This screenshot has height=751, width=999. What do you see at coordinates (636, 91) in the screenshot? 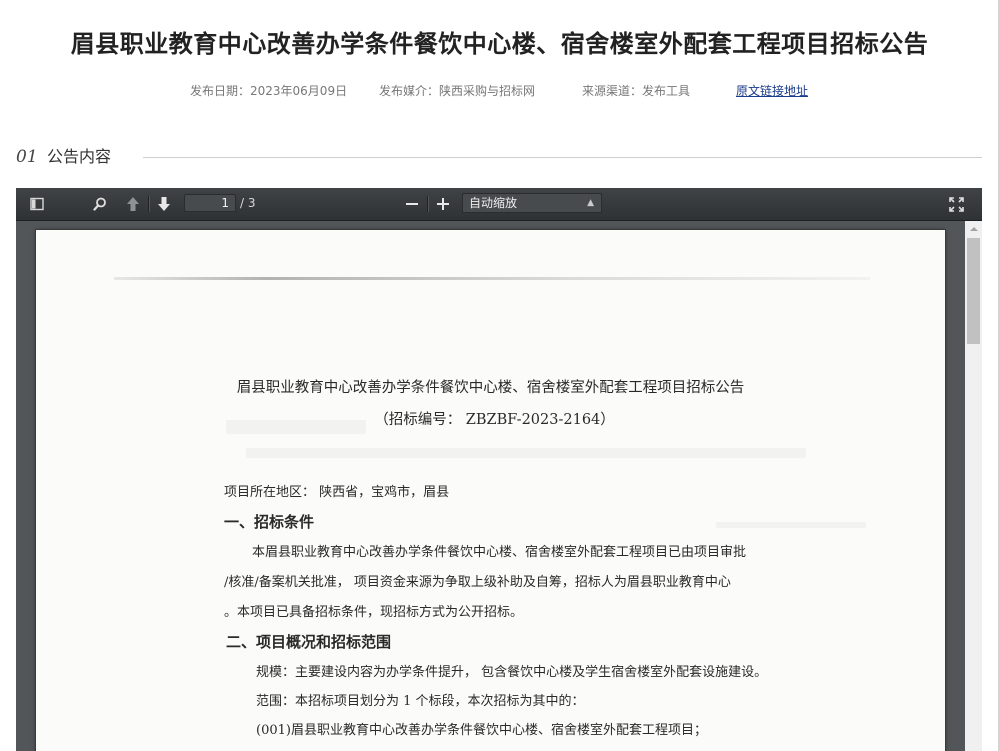
I see `source-channel: 来源渠道：发布工具` at bounding box center [636, 91].